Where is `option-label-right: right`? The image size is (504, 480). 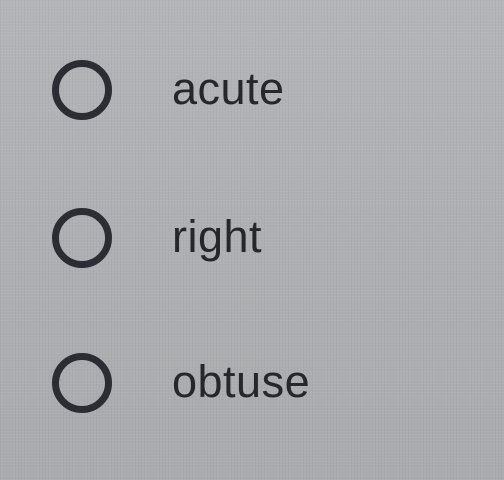 option-label-right: right is located at coordinates (217, 238).